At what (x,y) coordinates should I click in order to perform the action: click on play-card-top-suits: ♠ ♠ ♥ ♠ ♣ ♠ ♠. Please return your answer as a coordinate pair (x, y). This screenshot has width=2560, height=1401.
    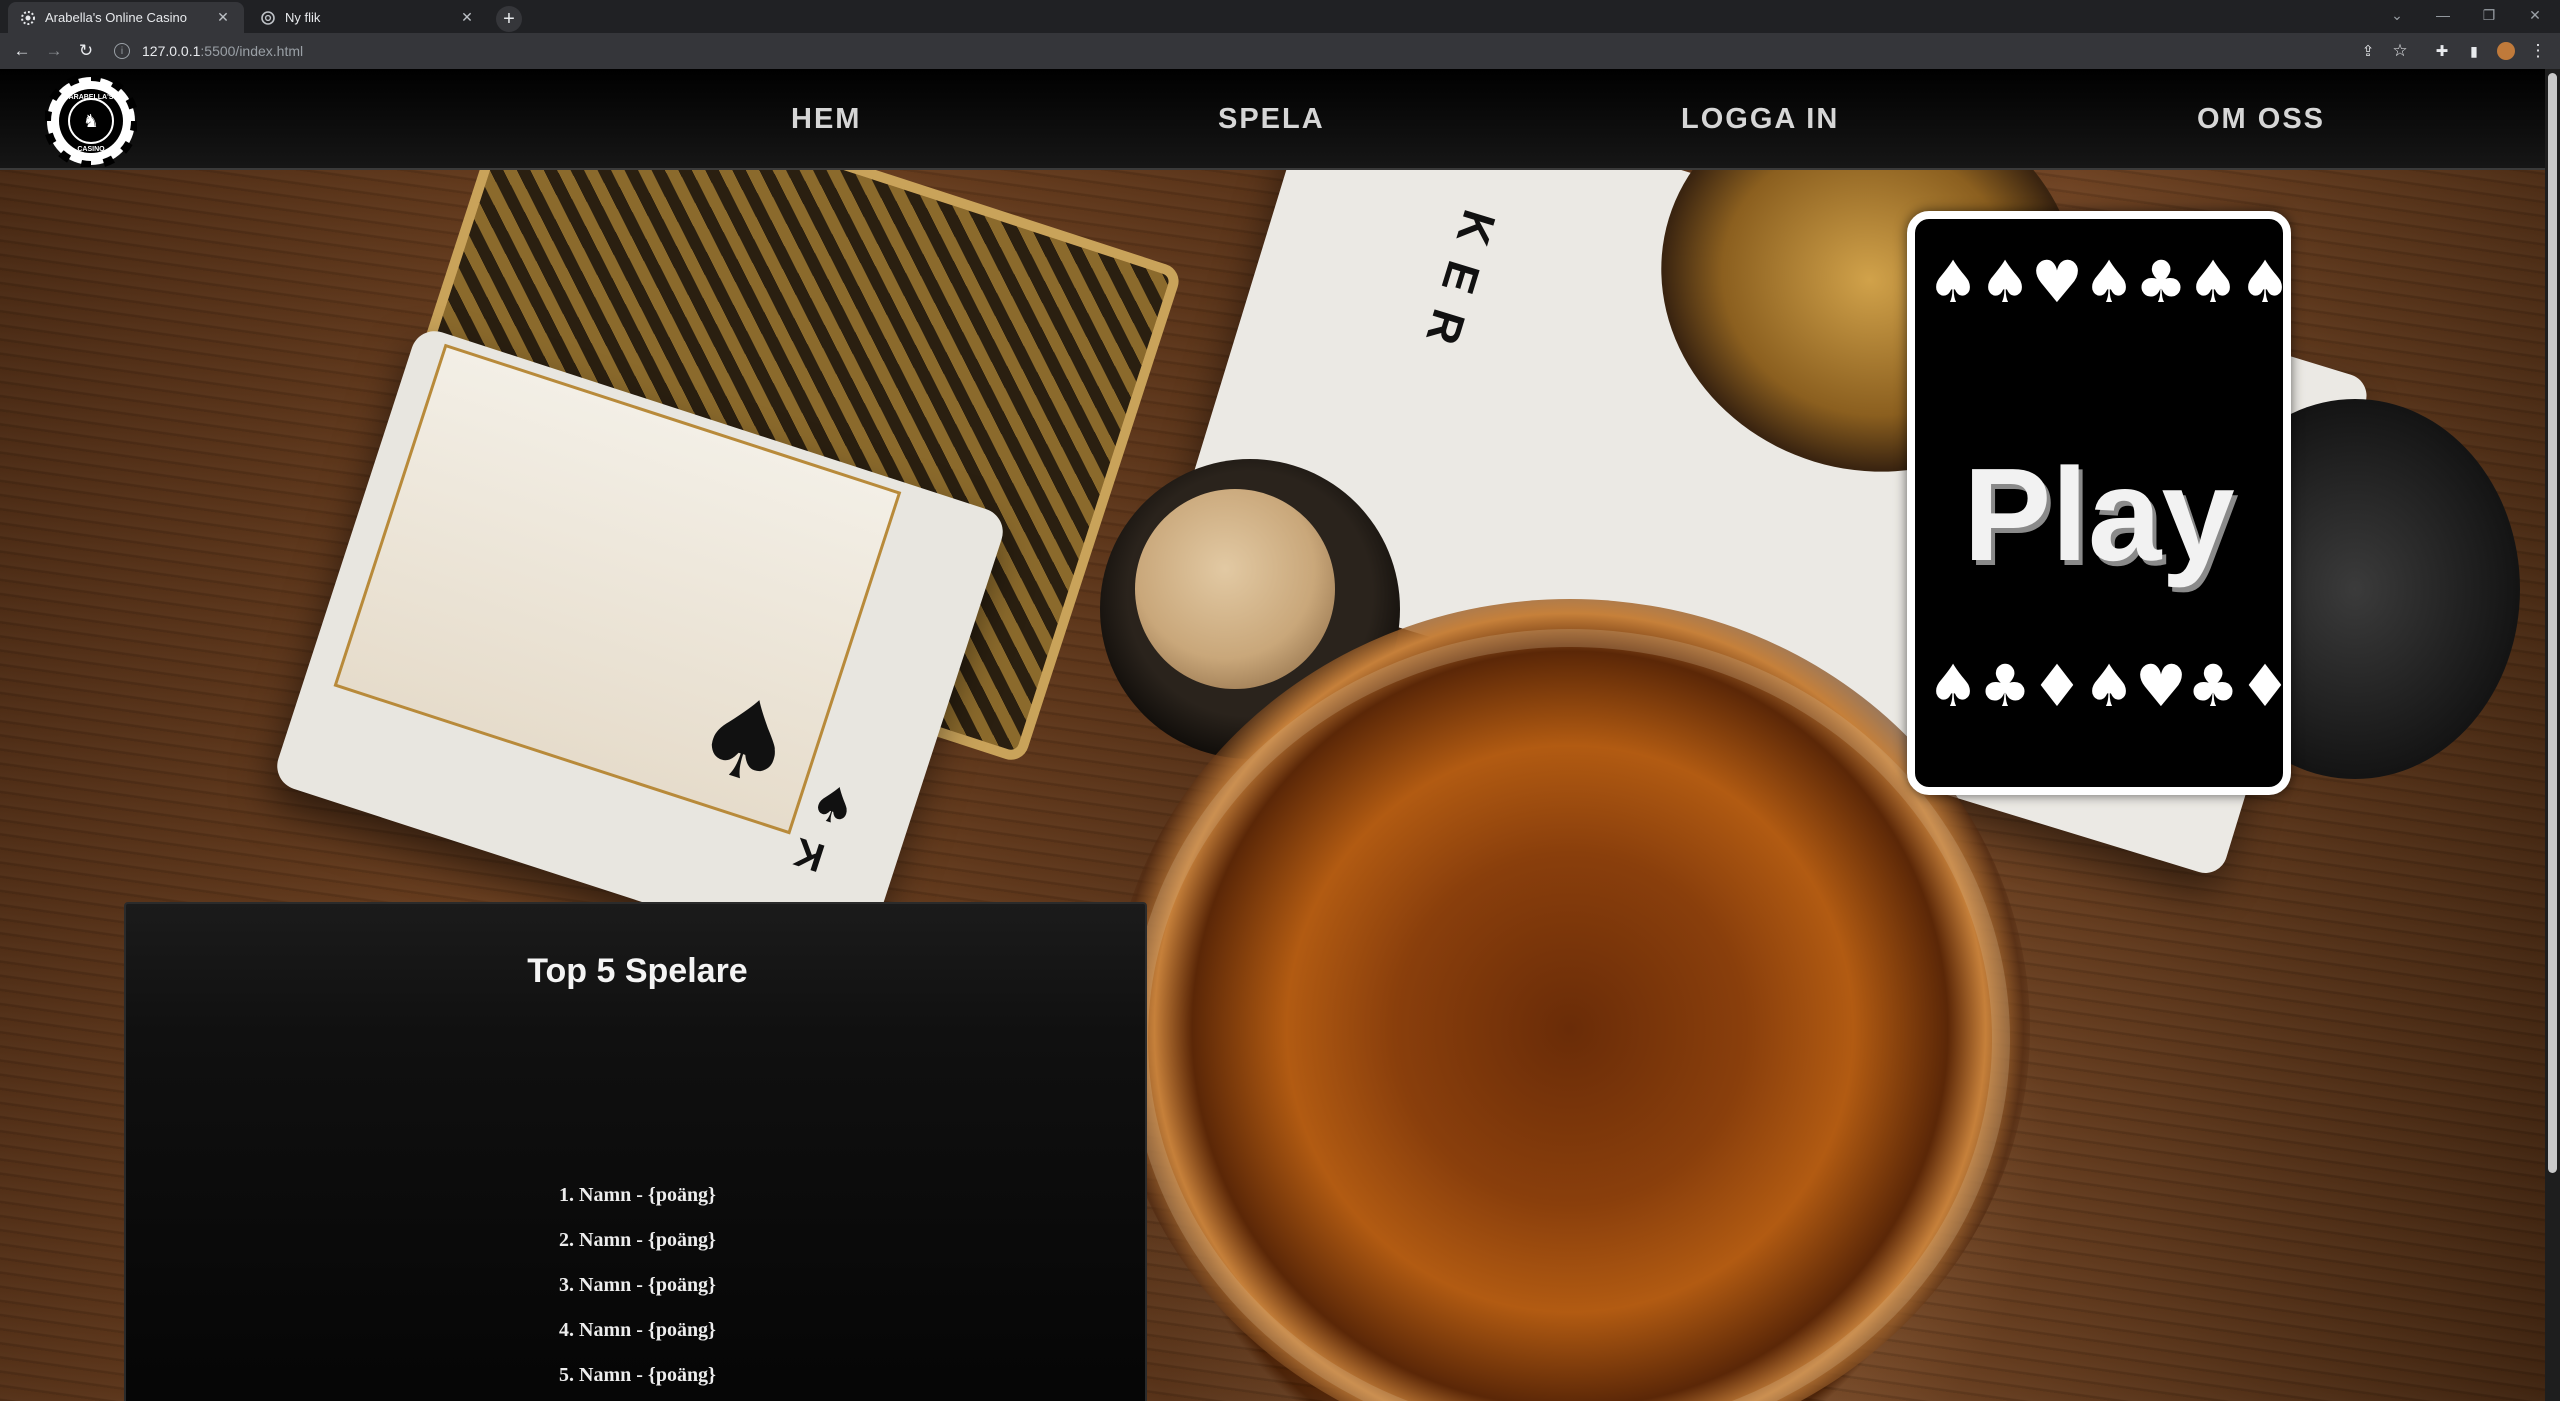
    Looking at the image, I should click on (2109, 282).